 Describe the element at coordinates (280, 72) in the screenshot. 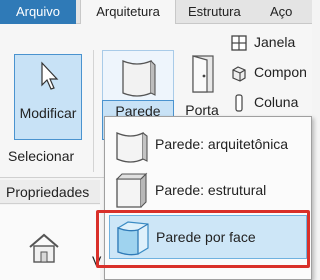

I see `component-label: Compon` at that location.